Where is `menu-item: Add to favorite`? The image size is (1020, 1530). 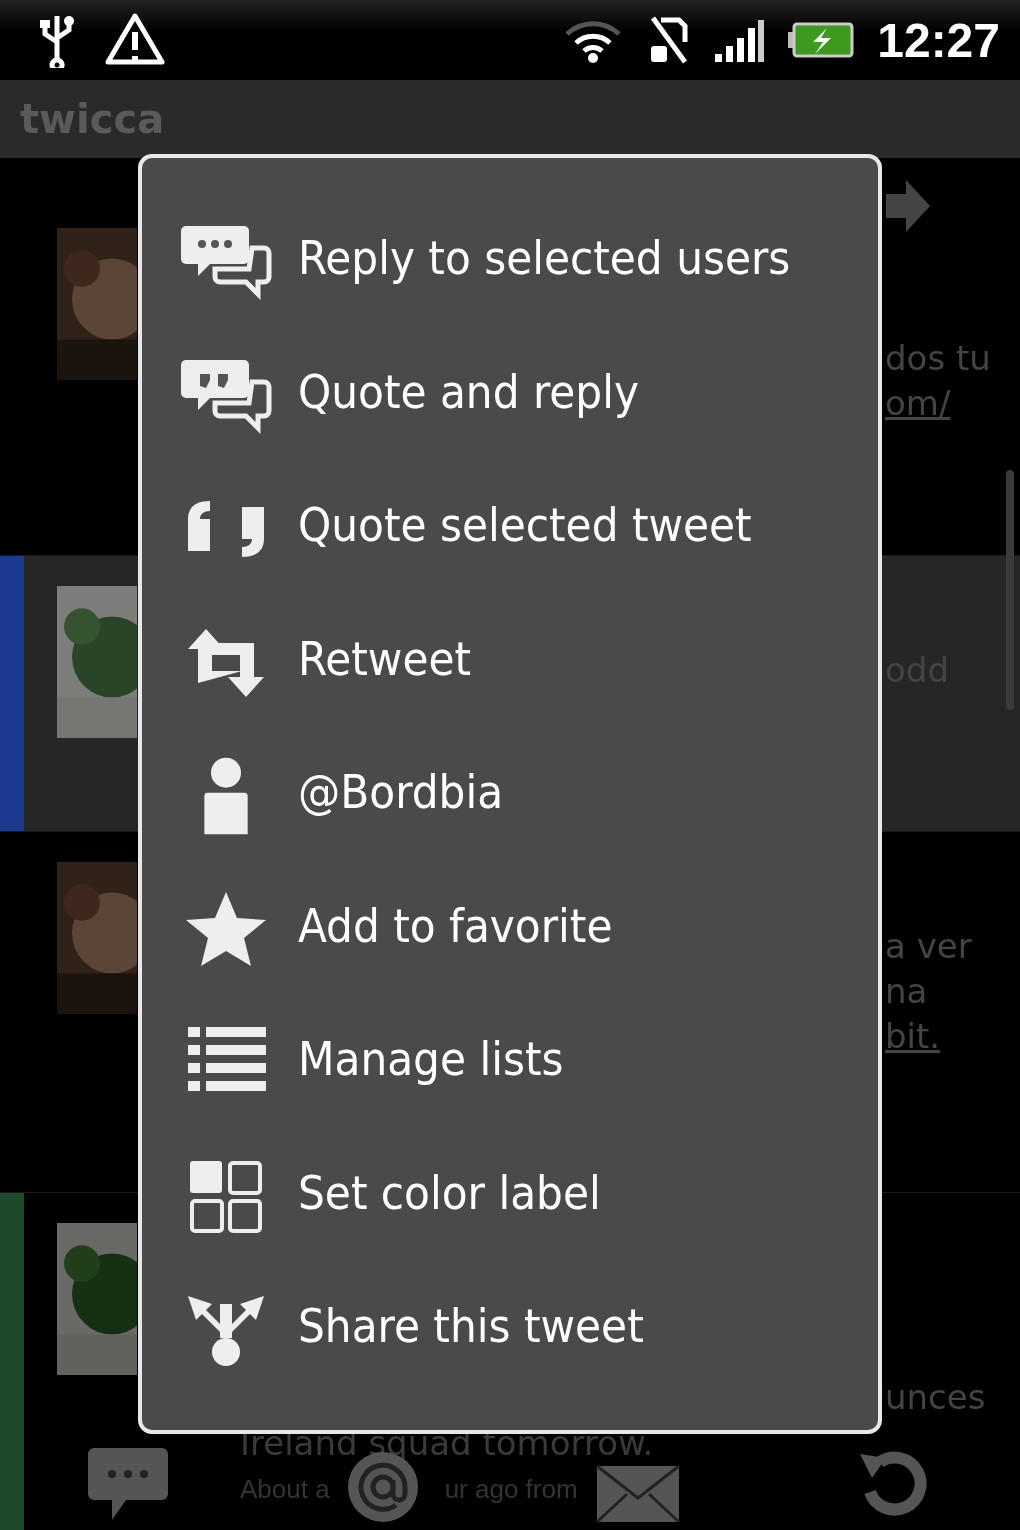
menu-item: Add to favorite is located at coordinates (510, 952).